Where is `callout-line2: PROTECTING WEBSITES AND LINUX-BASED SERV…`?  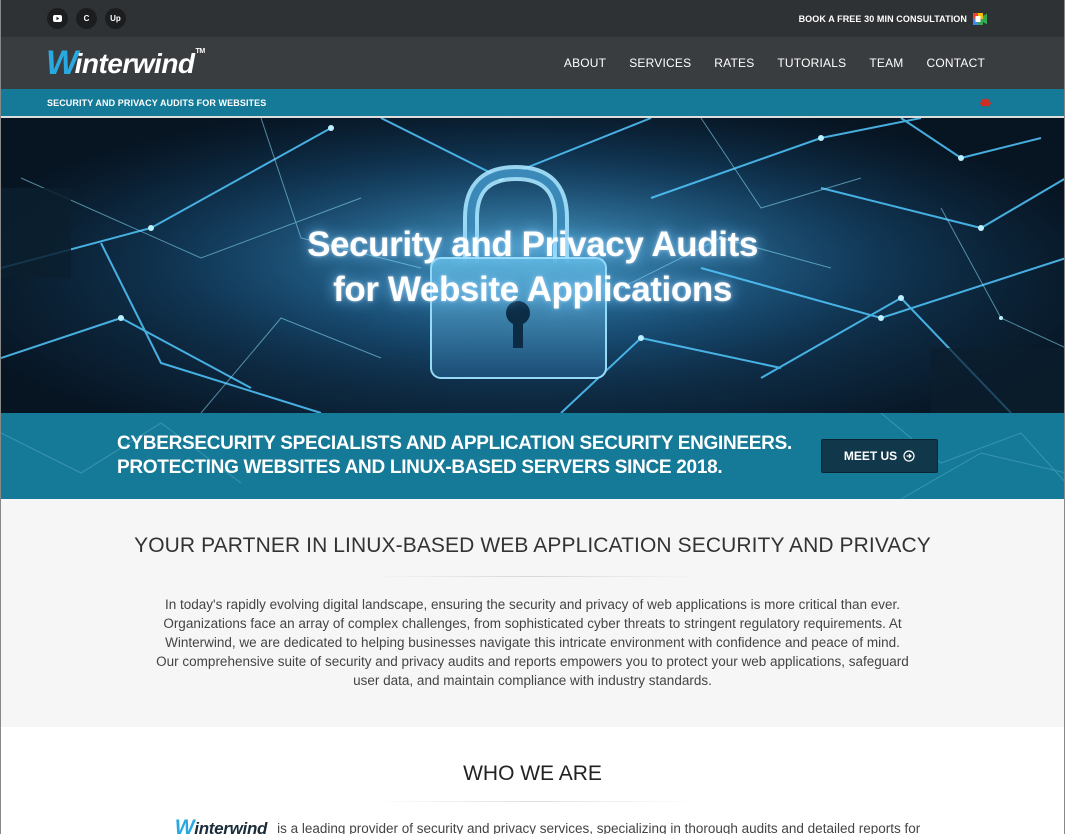
callout-line2: PROTECTING WEBSITES AND LINUX-BASED SERV… is located at coordinates (420, 467).